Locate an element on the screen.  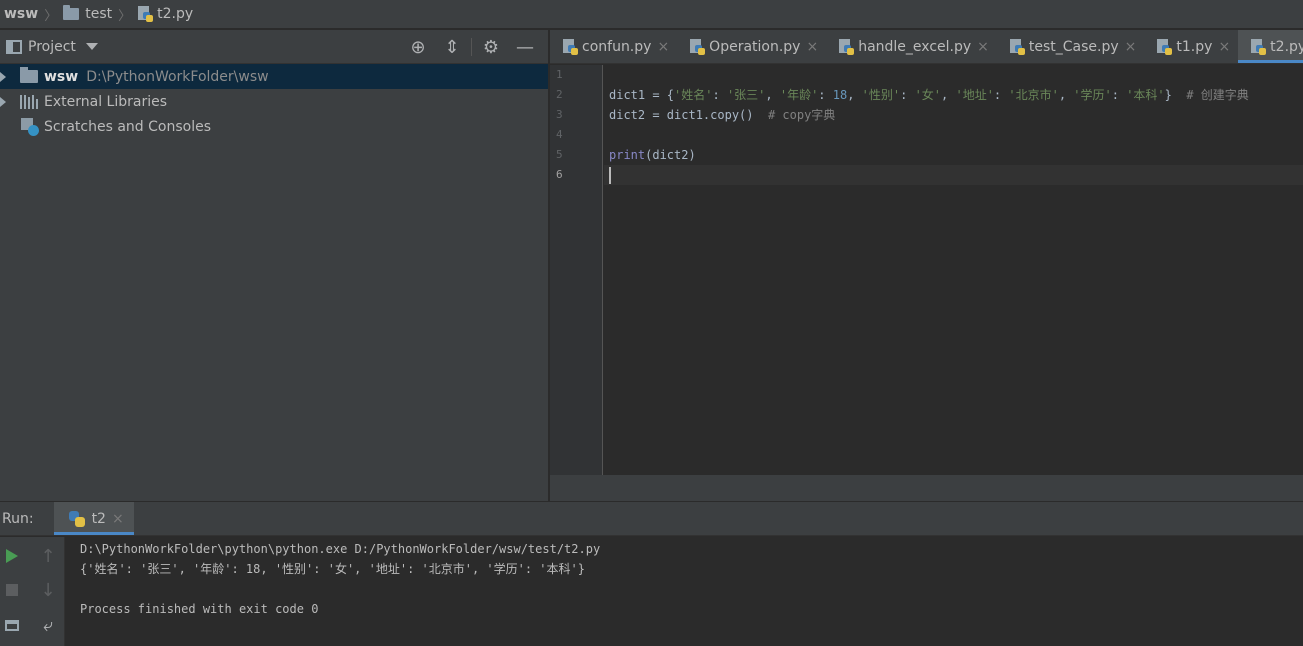
project-header: Project ⊕ ⇕ ⚙ — is located at coordinates (274, 47).